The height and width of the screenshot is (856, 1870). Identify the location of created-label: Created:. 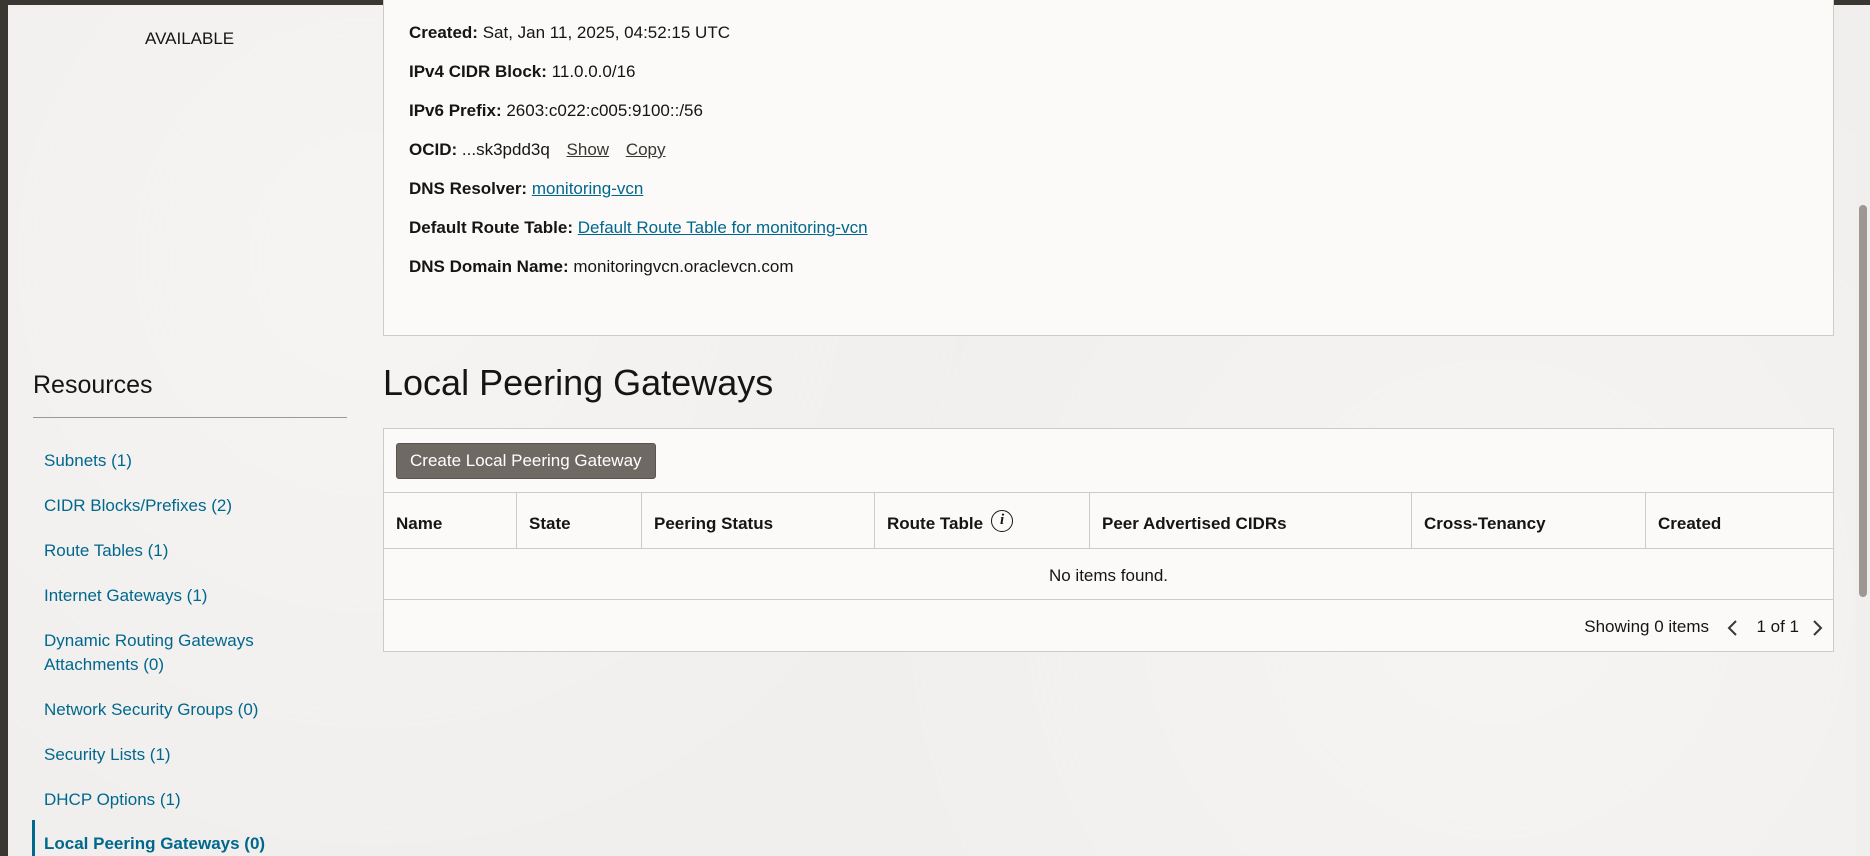
(443, 32).